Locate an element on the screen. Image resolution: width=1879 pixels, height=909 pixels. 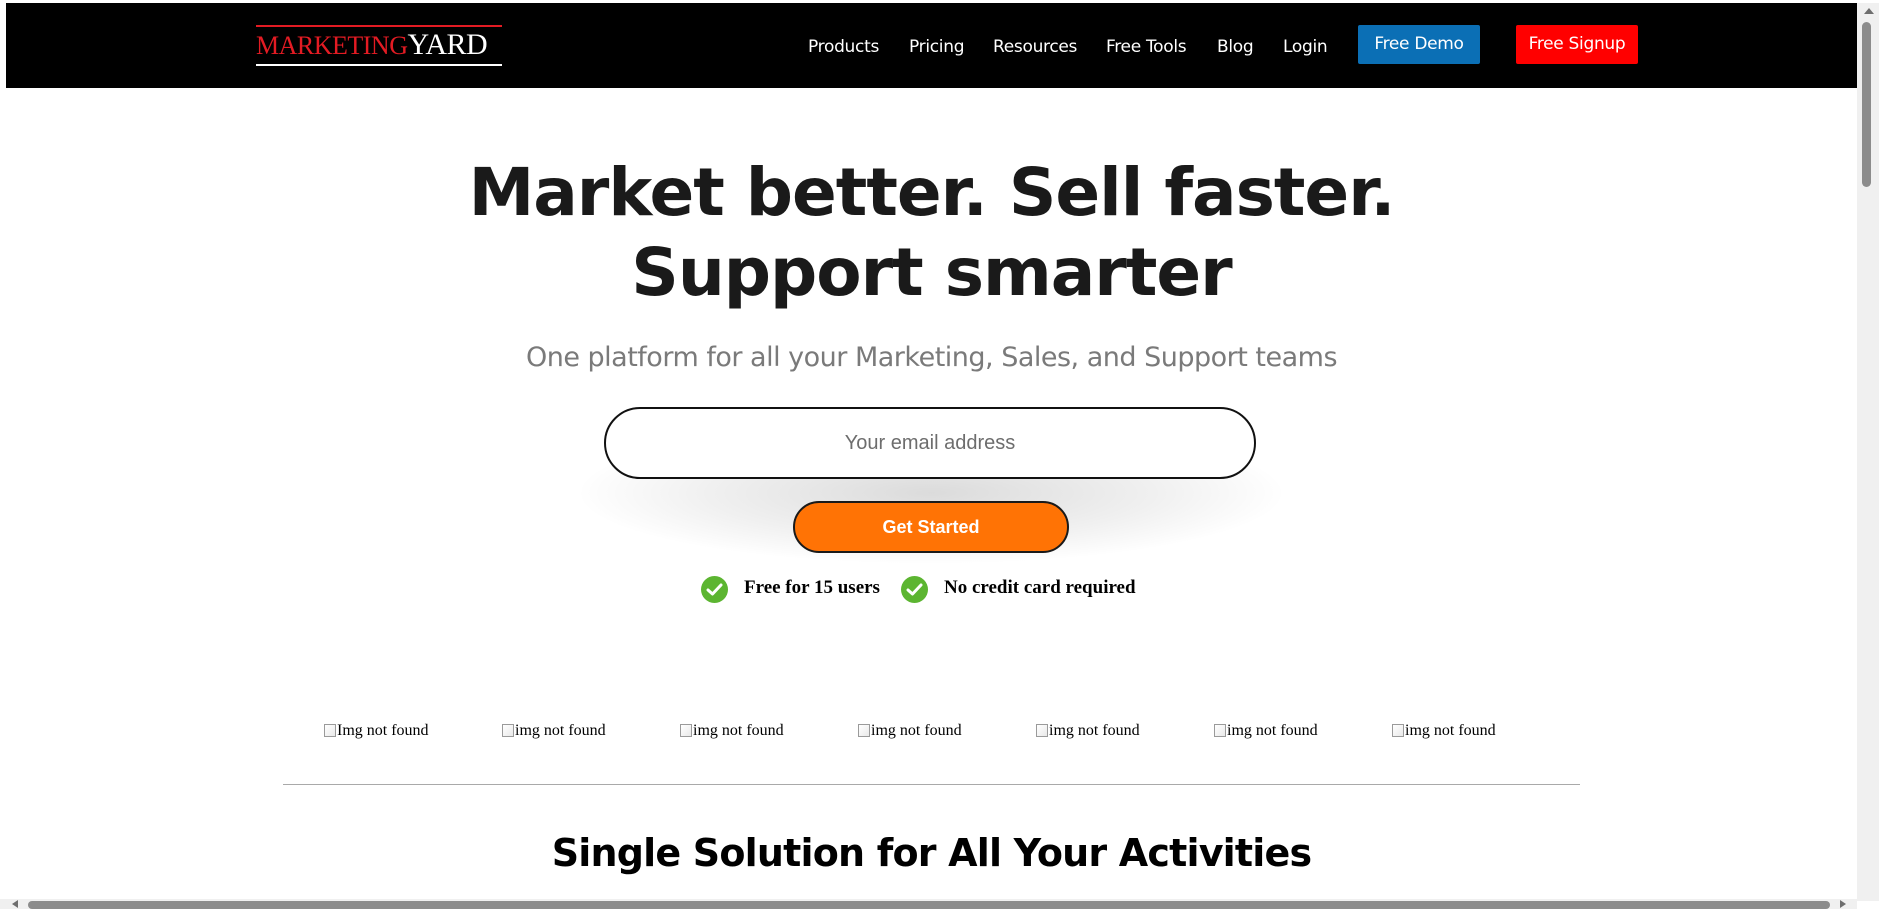
perk-no-credit-card: No credit card required is located at coordinates (1040, 587).